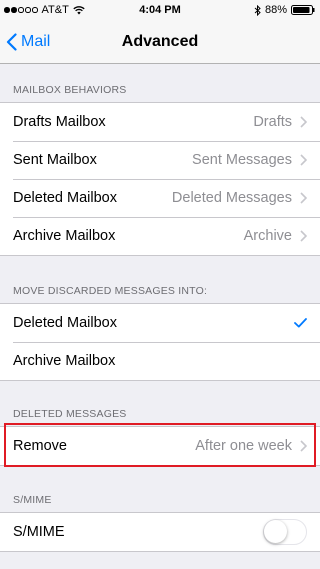  What do you see at coordinates (160, 236) in the screenshot?
I see `archive-mailbox-row: Archive Mailbox Archive` at bounding box center [160, 236].